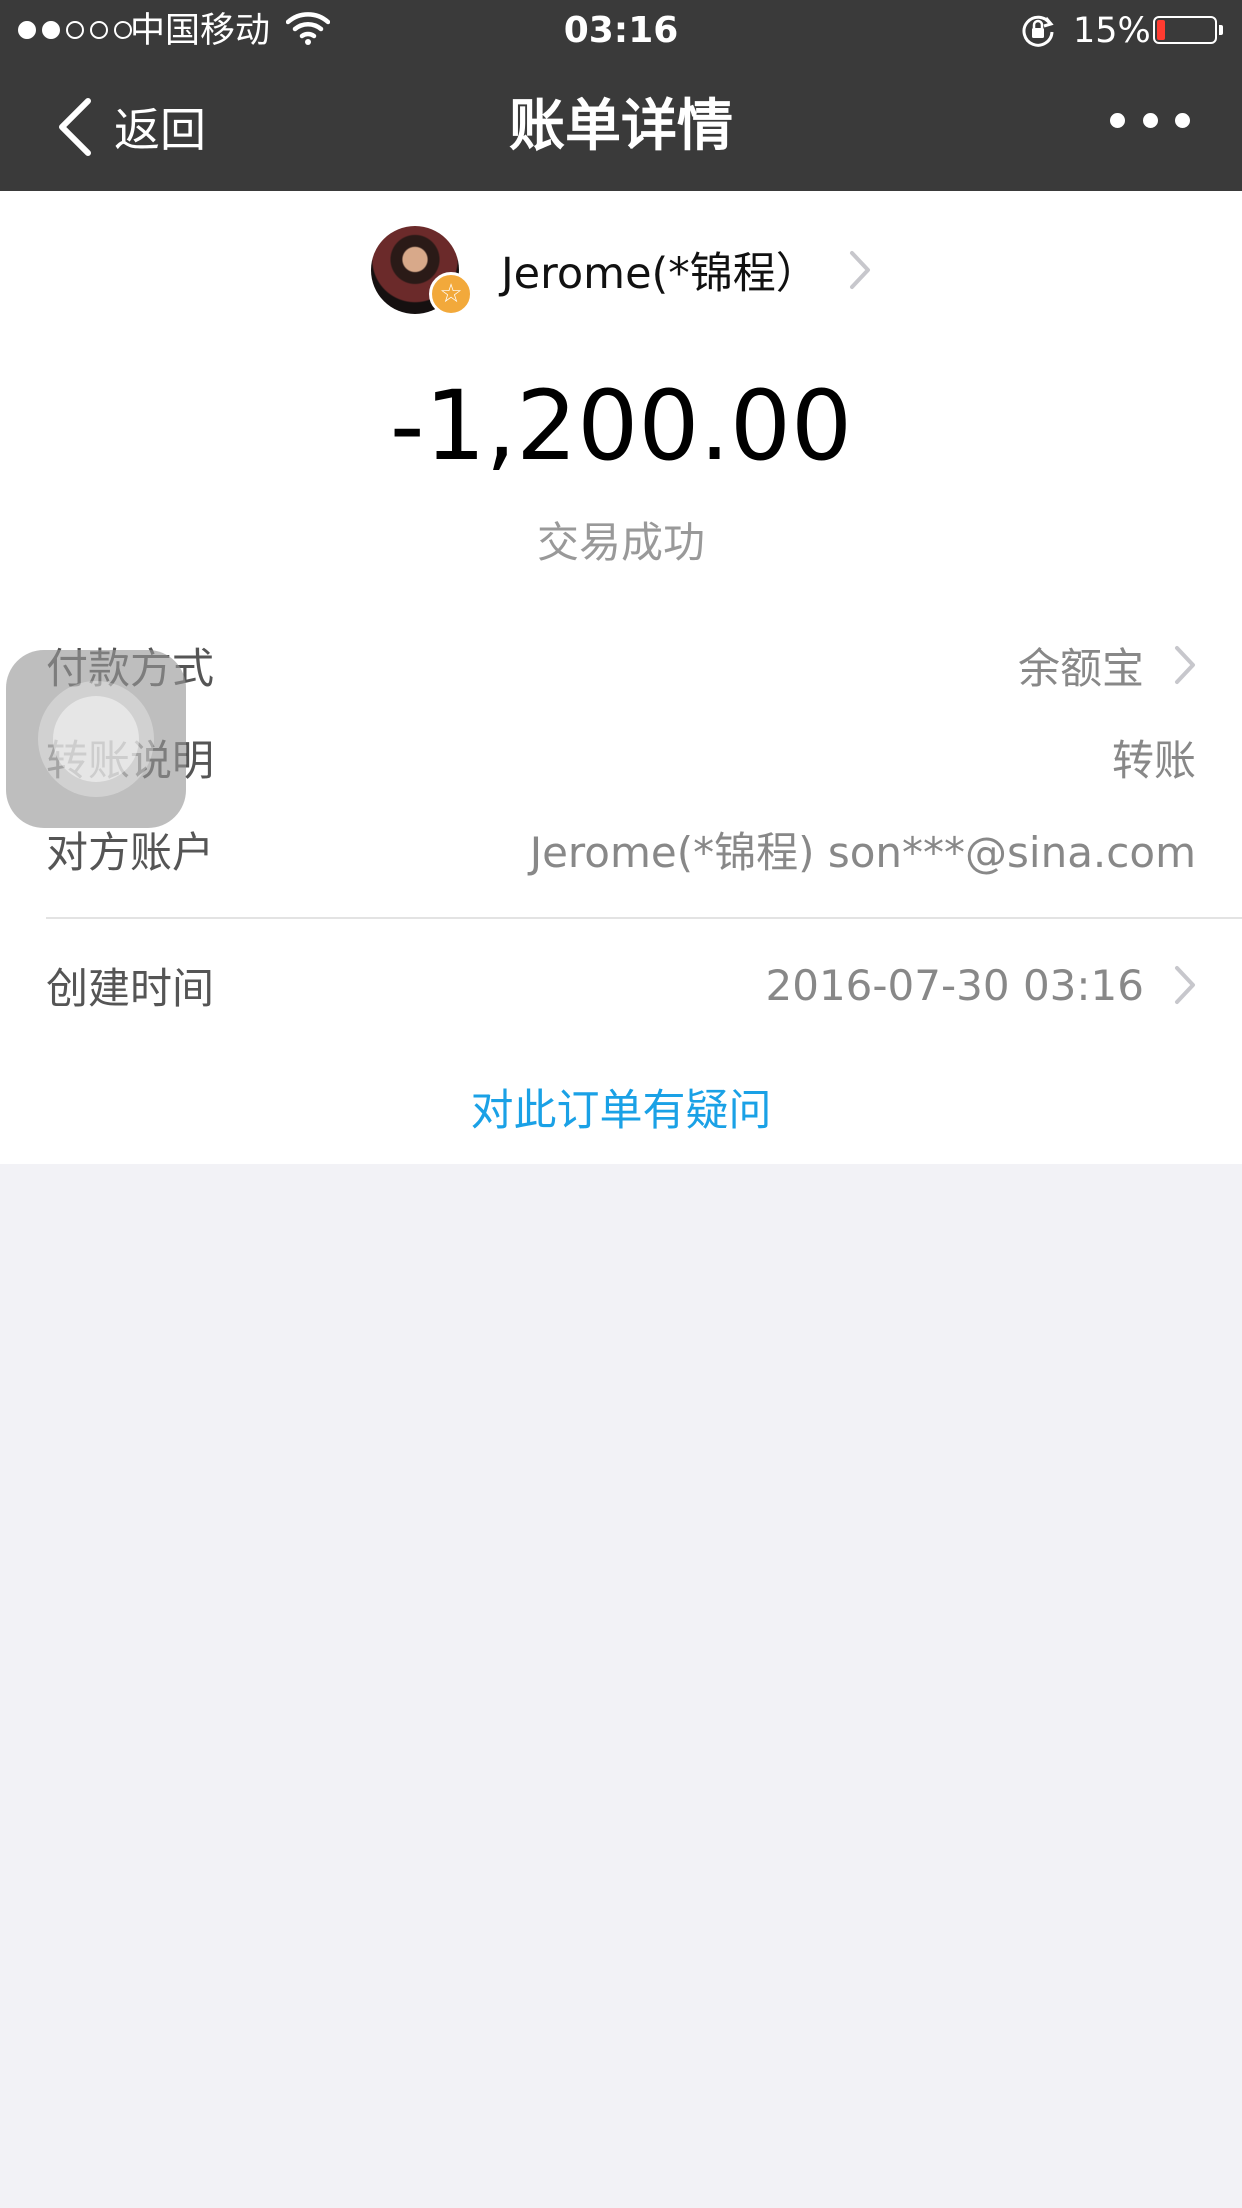  What do you see at coordinates (130, 988) in the screenshot?
I see `created-time-label: 创建时间` at bounding box center [130, 988].